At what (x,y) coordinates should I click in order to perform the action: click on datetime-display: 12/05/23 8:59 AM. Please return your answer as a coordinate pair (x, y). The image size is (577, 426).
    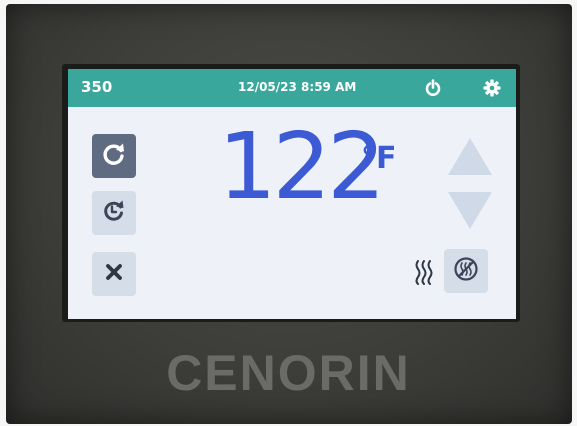
    Looking at the image, I should click on (297, 87).